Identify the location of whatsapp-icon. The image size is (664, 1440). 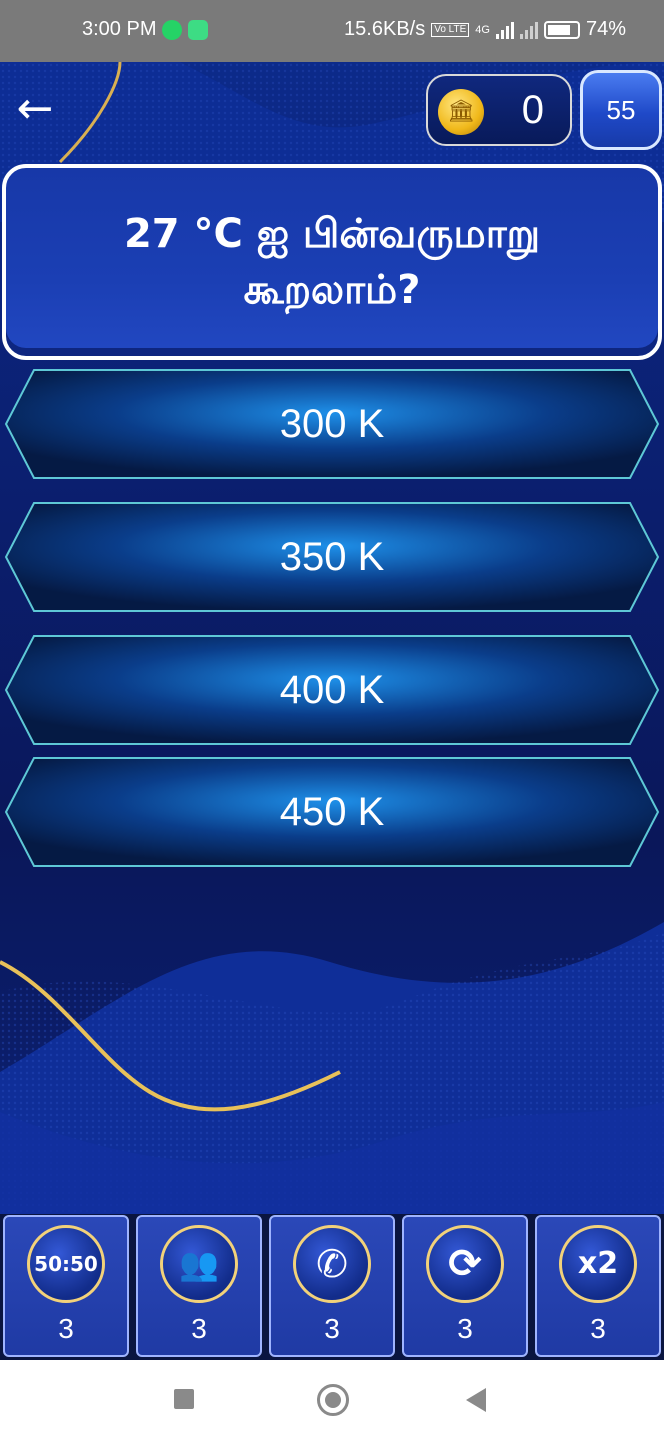
(172, 29).